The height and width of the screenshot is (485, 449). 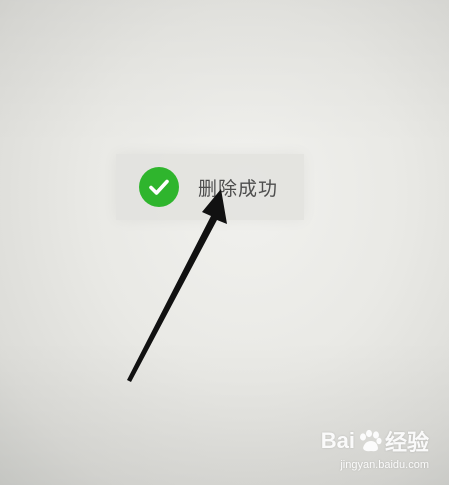 I want to click on pointer-arrow-icon, so click(x=177, y=285).